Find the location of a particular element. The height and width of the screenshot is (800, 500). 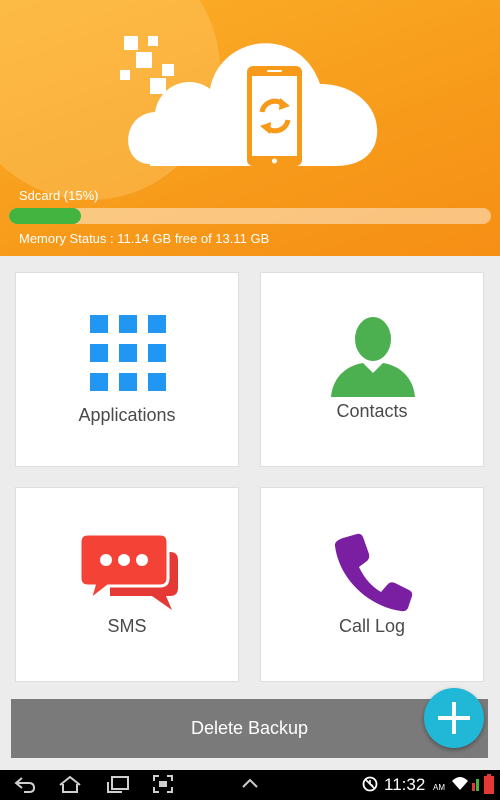

storage-progress-fill is located at coordinates (45, 216).